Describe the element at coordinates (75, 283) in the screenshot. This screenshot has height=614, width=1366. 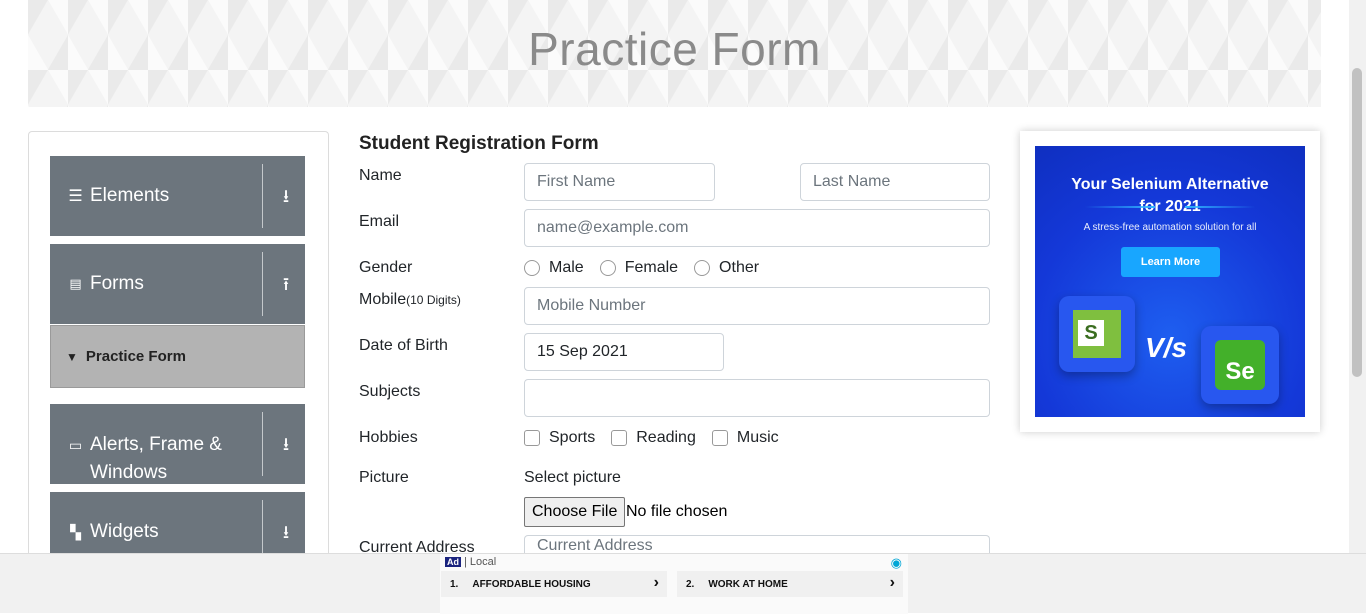
I see `document-icon: ▤` at that location.